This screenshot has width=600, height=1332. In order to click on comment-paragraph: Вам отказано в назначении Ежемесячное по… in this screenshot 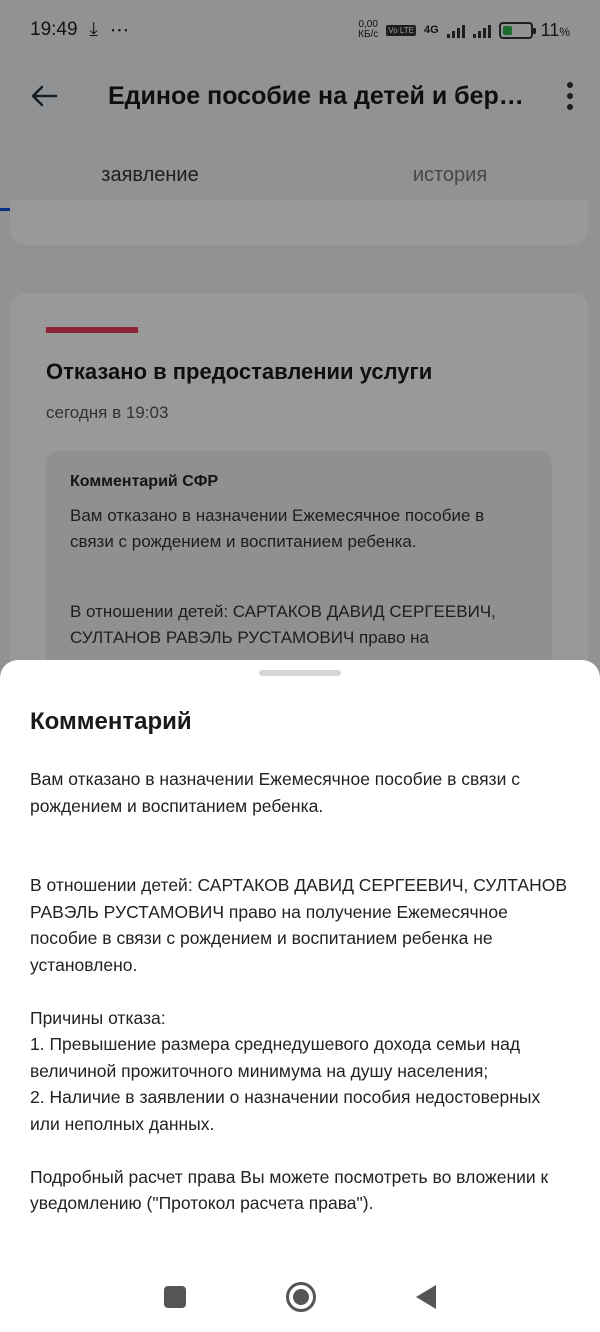, I will do `click(275, 792)`.